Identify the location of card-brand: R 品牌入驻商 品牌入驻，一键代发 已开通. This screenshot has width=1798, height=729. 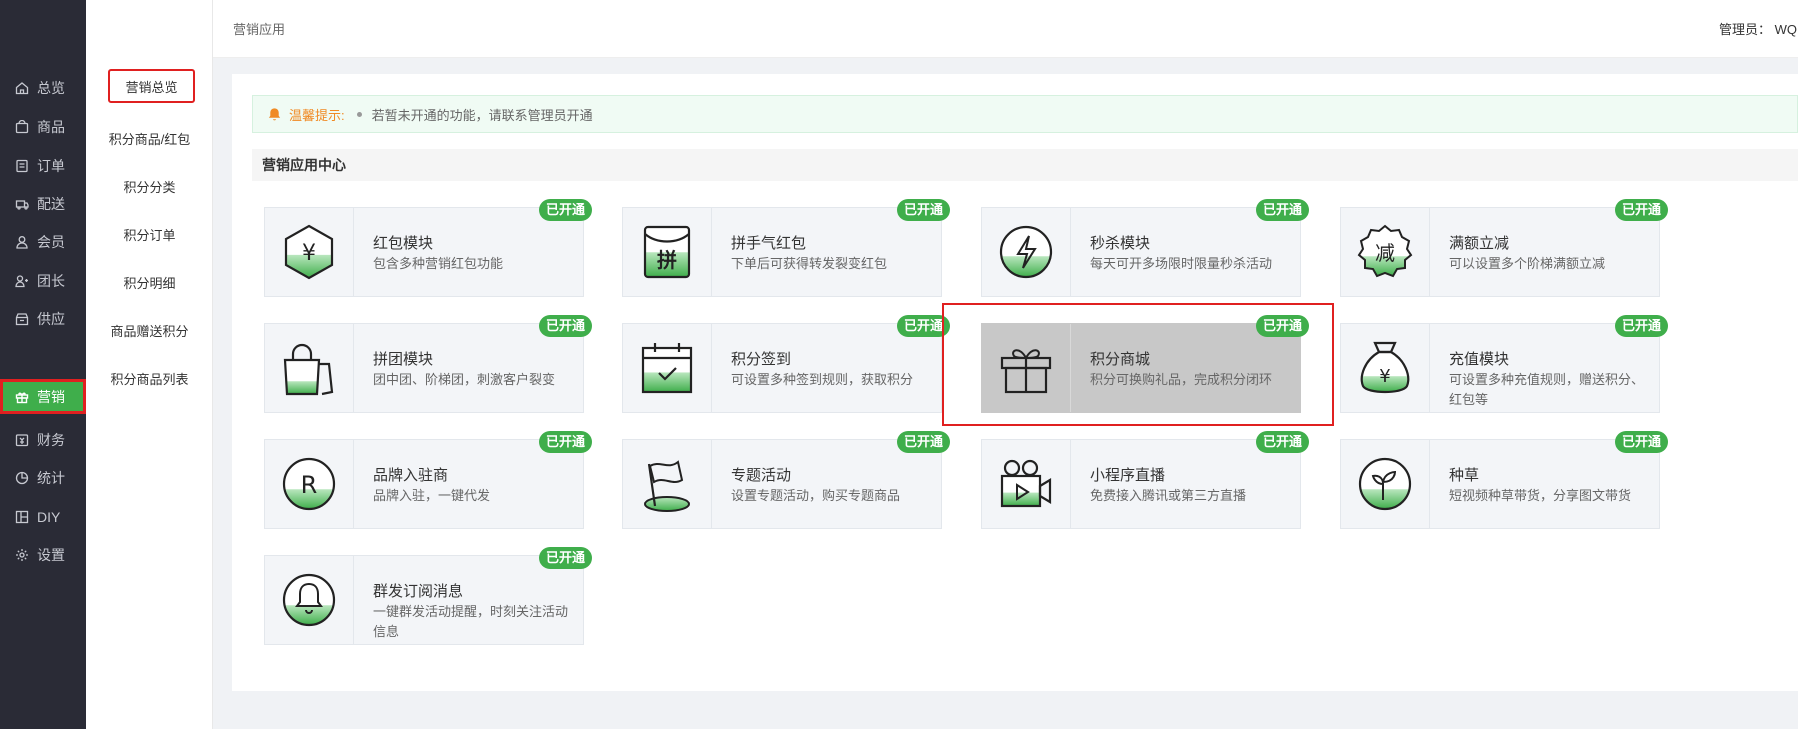
(428, 480).